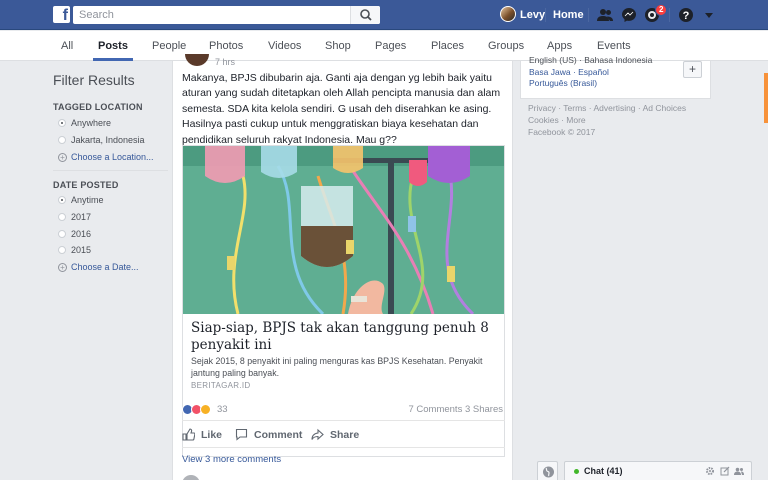  Describe the element at coordinates (563, 83) in the screenshot. I see `language-line: Português (Brasil)` at that location.